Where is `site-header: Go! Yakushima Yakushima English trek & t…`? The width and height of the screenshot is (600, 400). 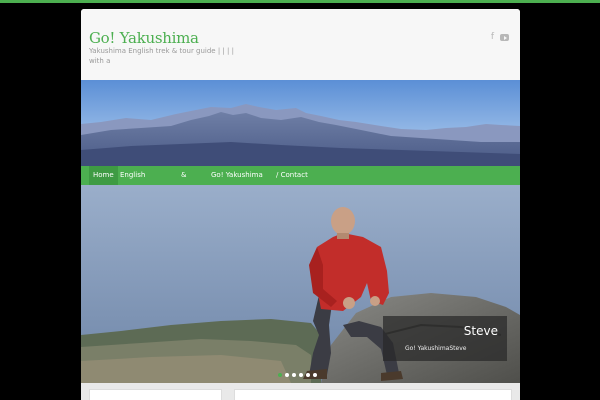 site-header: Go! Yakushima Yakushima English trek & t… is located at coordinates (300, 44).